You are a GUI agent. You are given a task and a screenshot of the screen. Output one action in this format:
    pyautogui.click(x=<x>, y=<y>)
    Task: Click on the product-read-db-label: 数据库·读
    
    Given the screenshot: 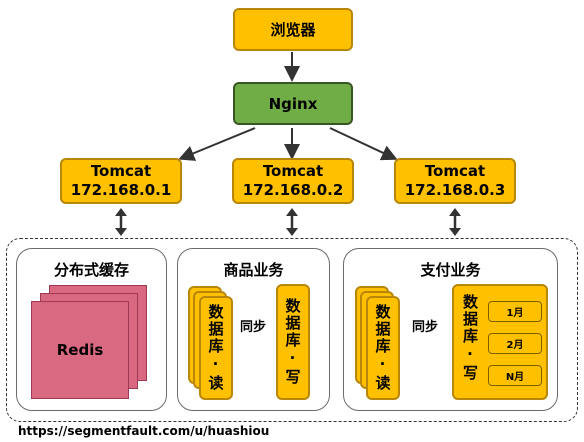 What is the action you would take?
    pyautogui.click(x=215, y=348)
    